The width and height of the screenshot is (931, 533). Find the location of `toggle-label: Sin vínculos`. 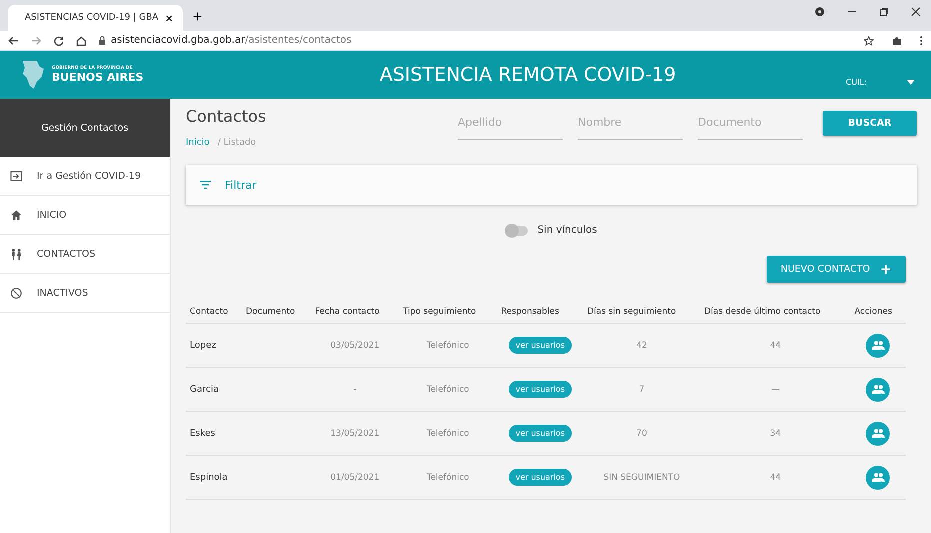

toggle-label: Sin vínculos is located at coordinates (568, 230).